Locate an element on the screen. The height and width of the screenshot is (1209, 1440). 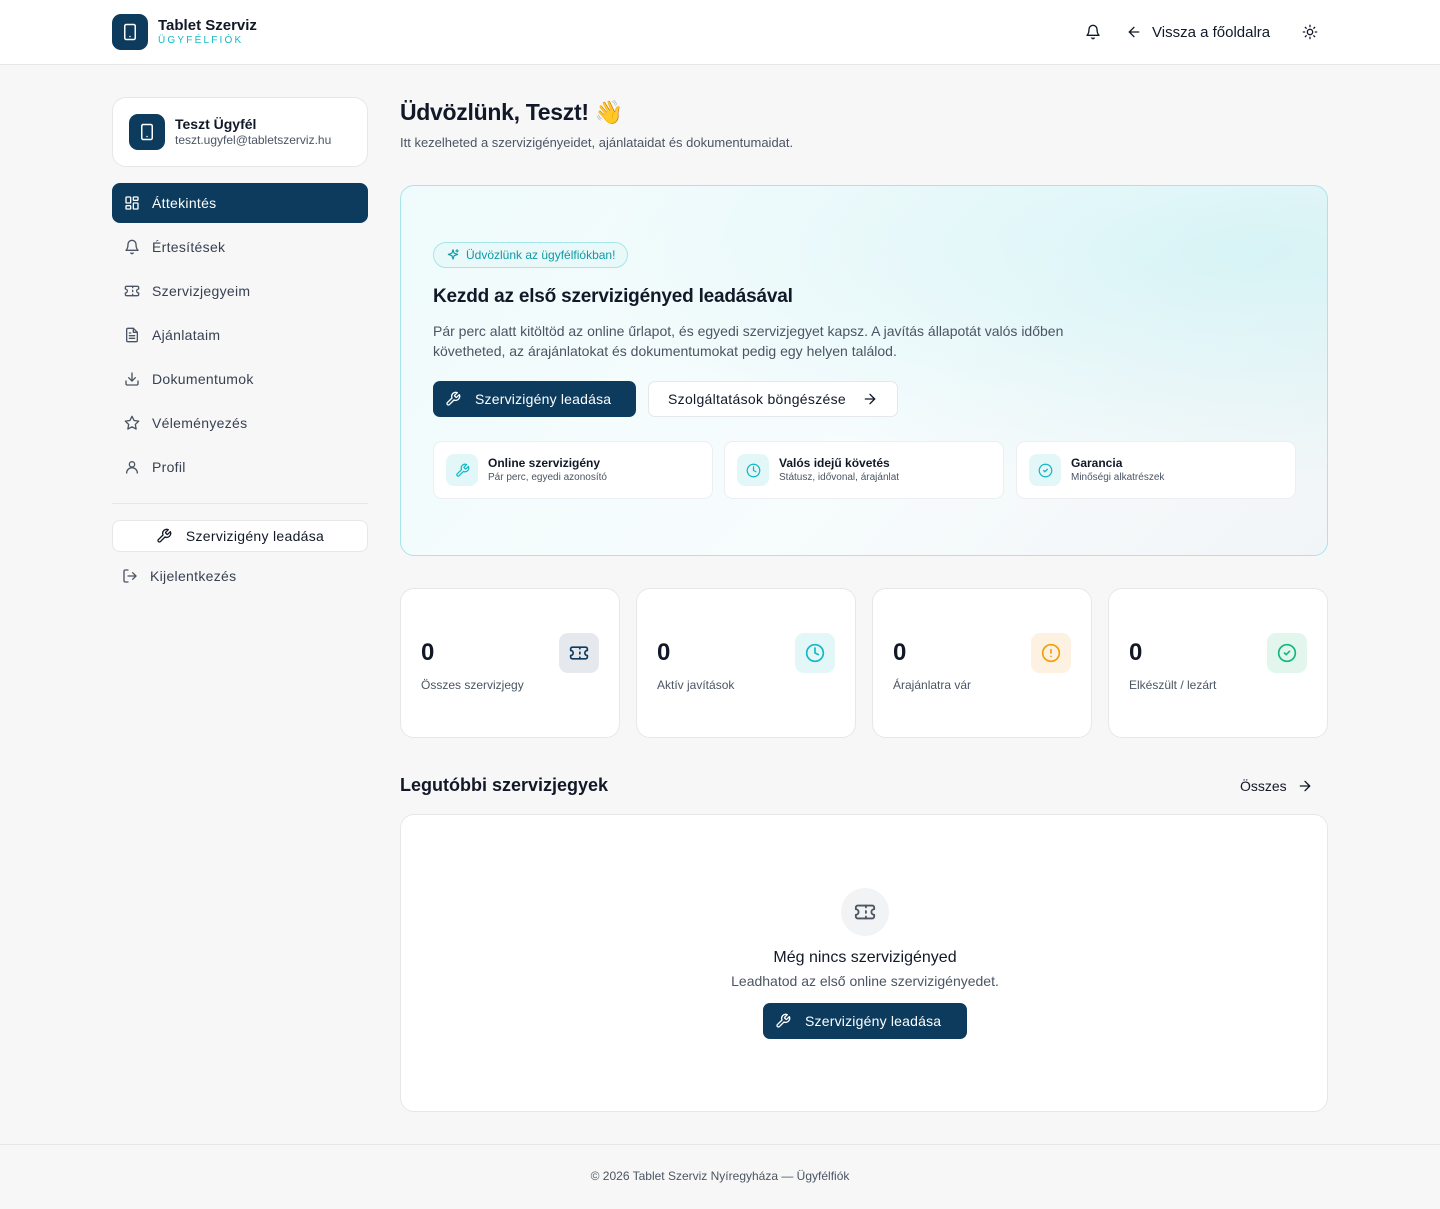
sun-icon is located at coordinates (1310, 32).